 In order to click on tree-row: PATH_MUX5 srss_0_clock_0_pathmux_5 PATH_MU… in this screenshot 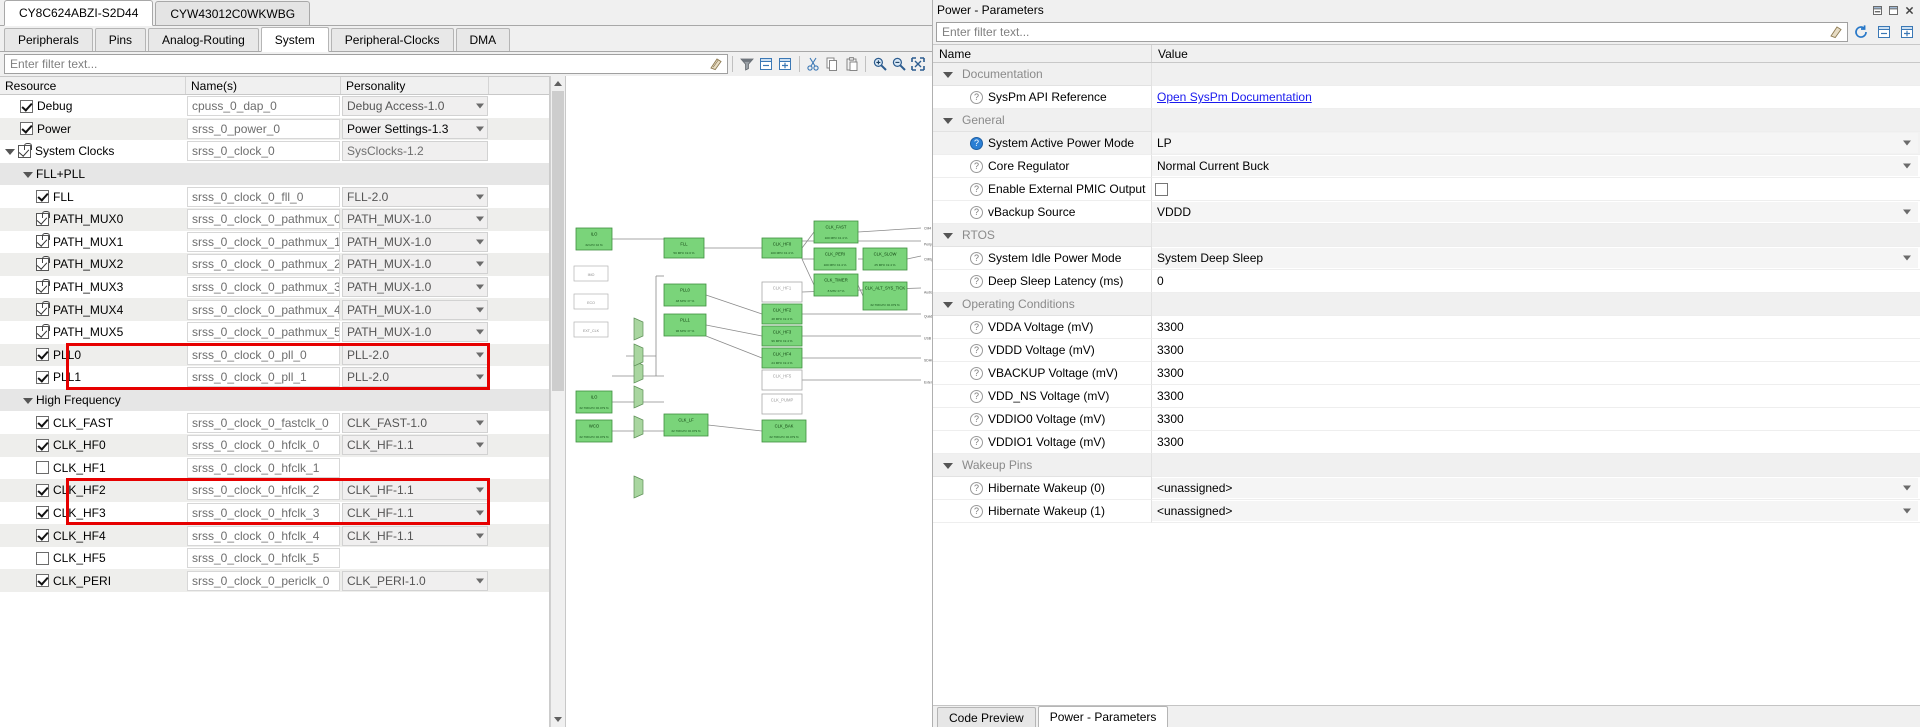, I will do `click(274, 332)`.